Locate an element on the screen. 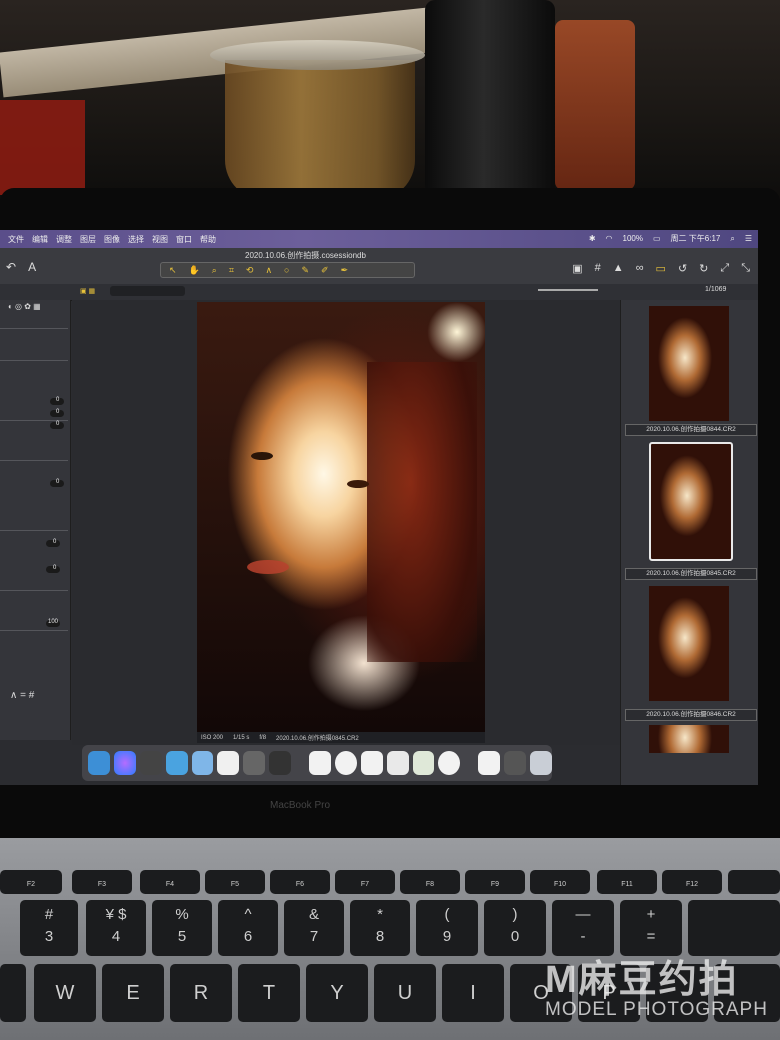 The image size is (780, 1040). key-f5: F5 is located at coordinates (235, 882).